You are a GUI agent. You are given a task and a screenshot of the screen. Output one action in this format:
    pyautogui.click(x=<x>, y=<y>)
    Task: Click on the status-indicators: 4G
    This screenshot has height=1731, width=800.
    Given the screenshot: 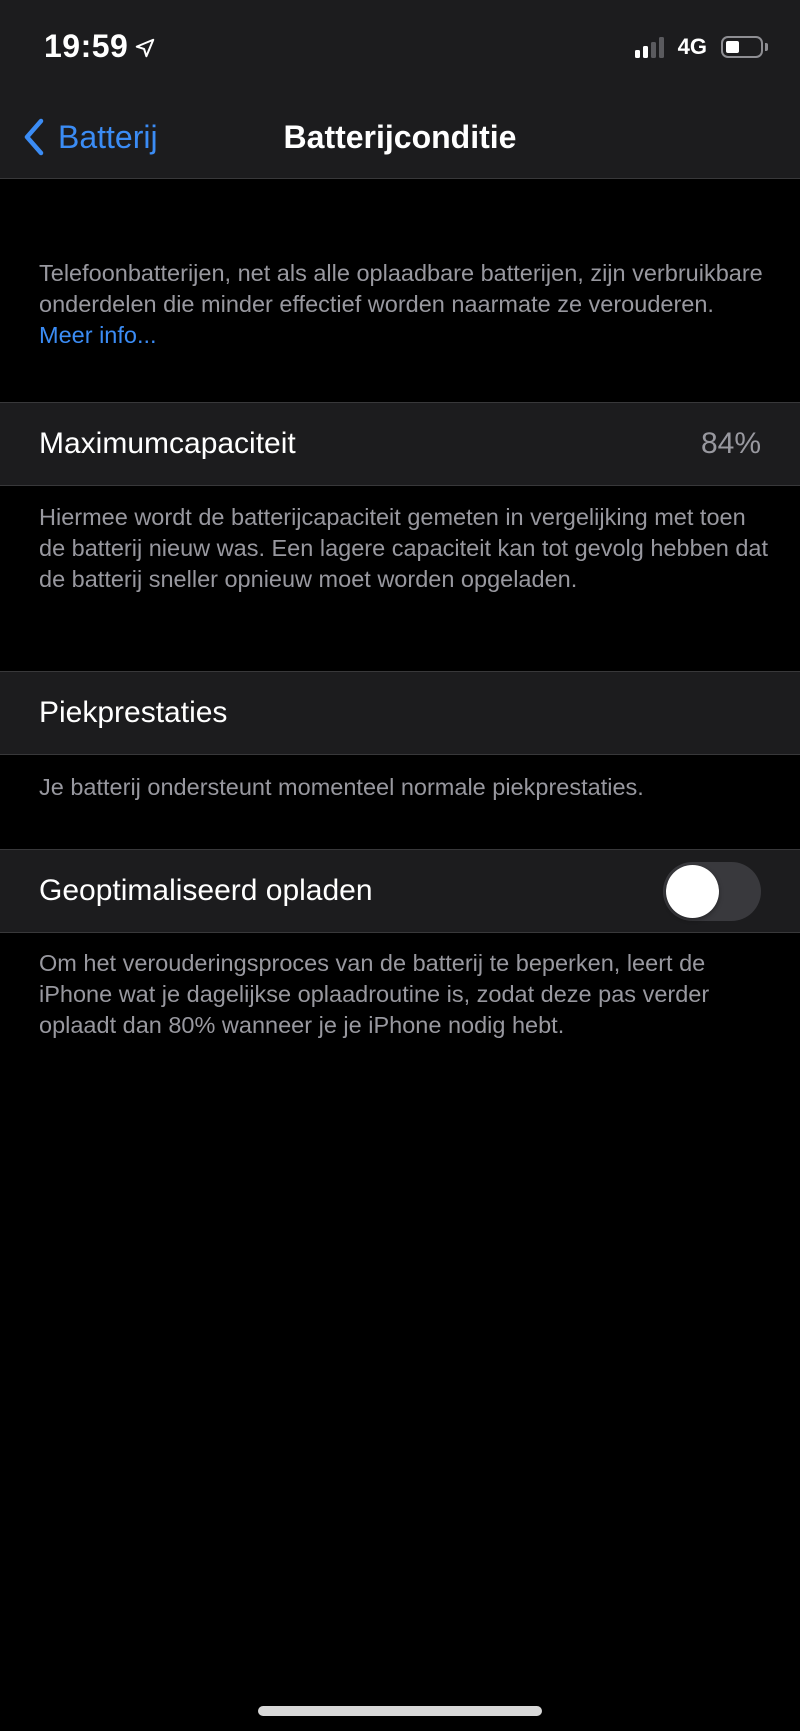 What is the action you would take?
    pyautogui.click(x=701, y=47)
    